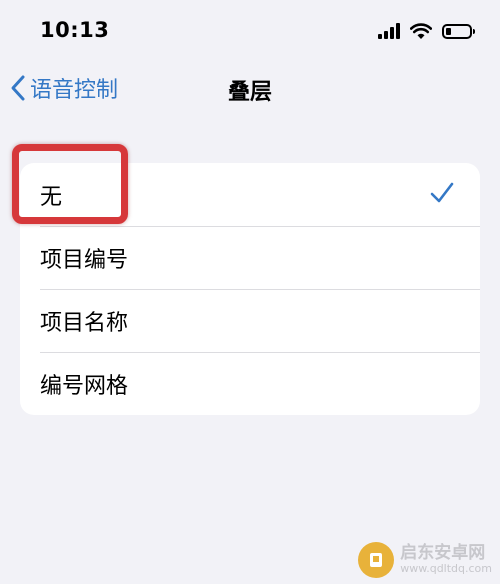 This screenshot has height=584, width=500. Describe the element at coordinates (443, 553) in the screenshot. I see `watermark-name: 启东安卓网` at that location.